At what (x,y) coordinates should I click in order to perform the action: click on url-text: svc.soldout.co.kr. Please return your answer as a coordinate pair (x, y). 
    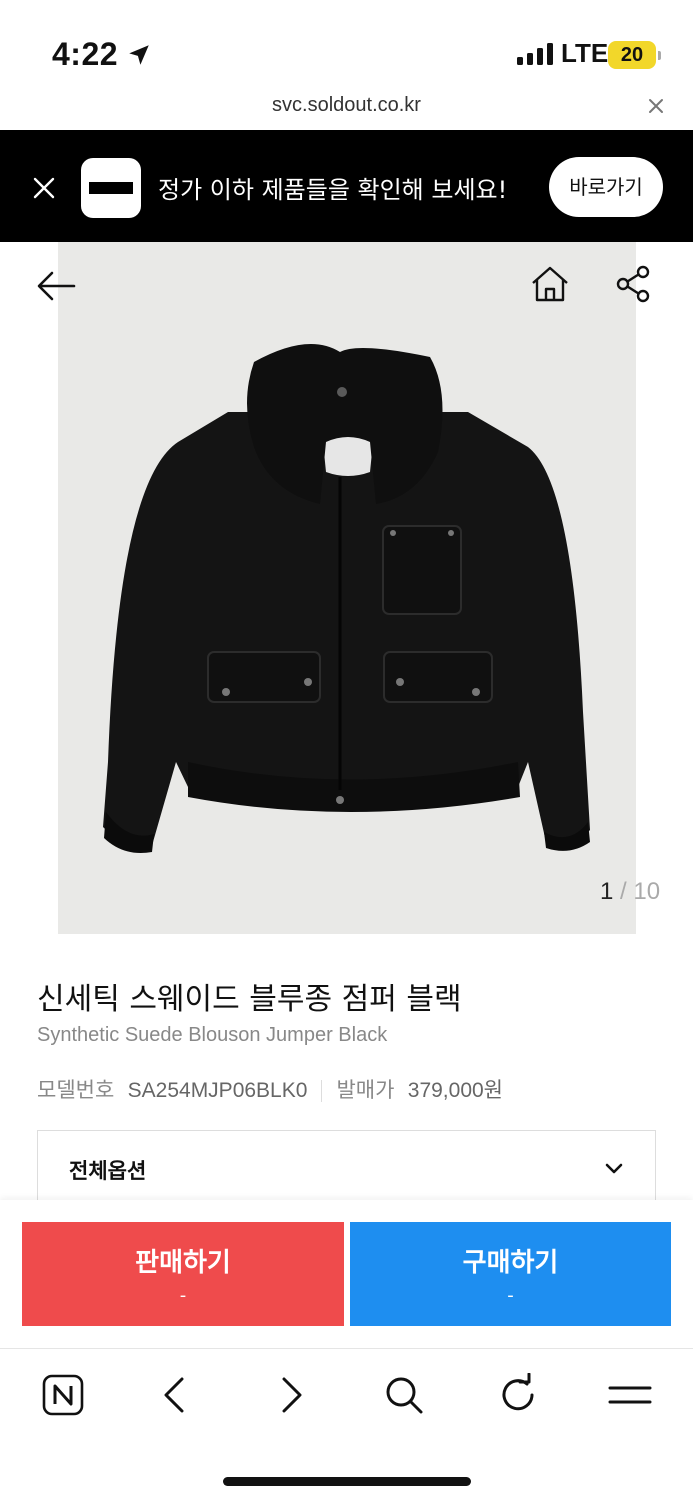
    Looking at the image, I should click on (346, 105).